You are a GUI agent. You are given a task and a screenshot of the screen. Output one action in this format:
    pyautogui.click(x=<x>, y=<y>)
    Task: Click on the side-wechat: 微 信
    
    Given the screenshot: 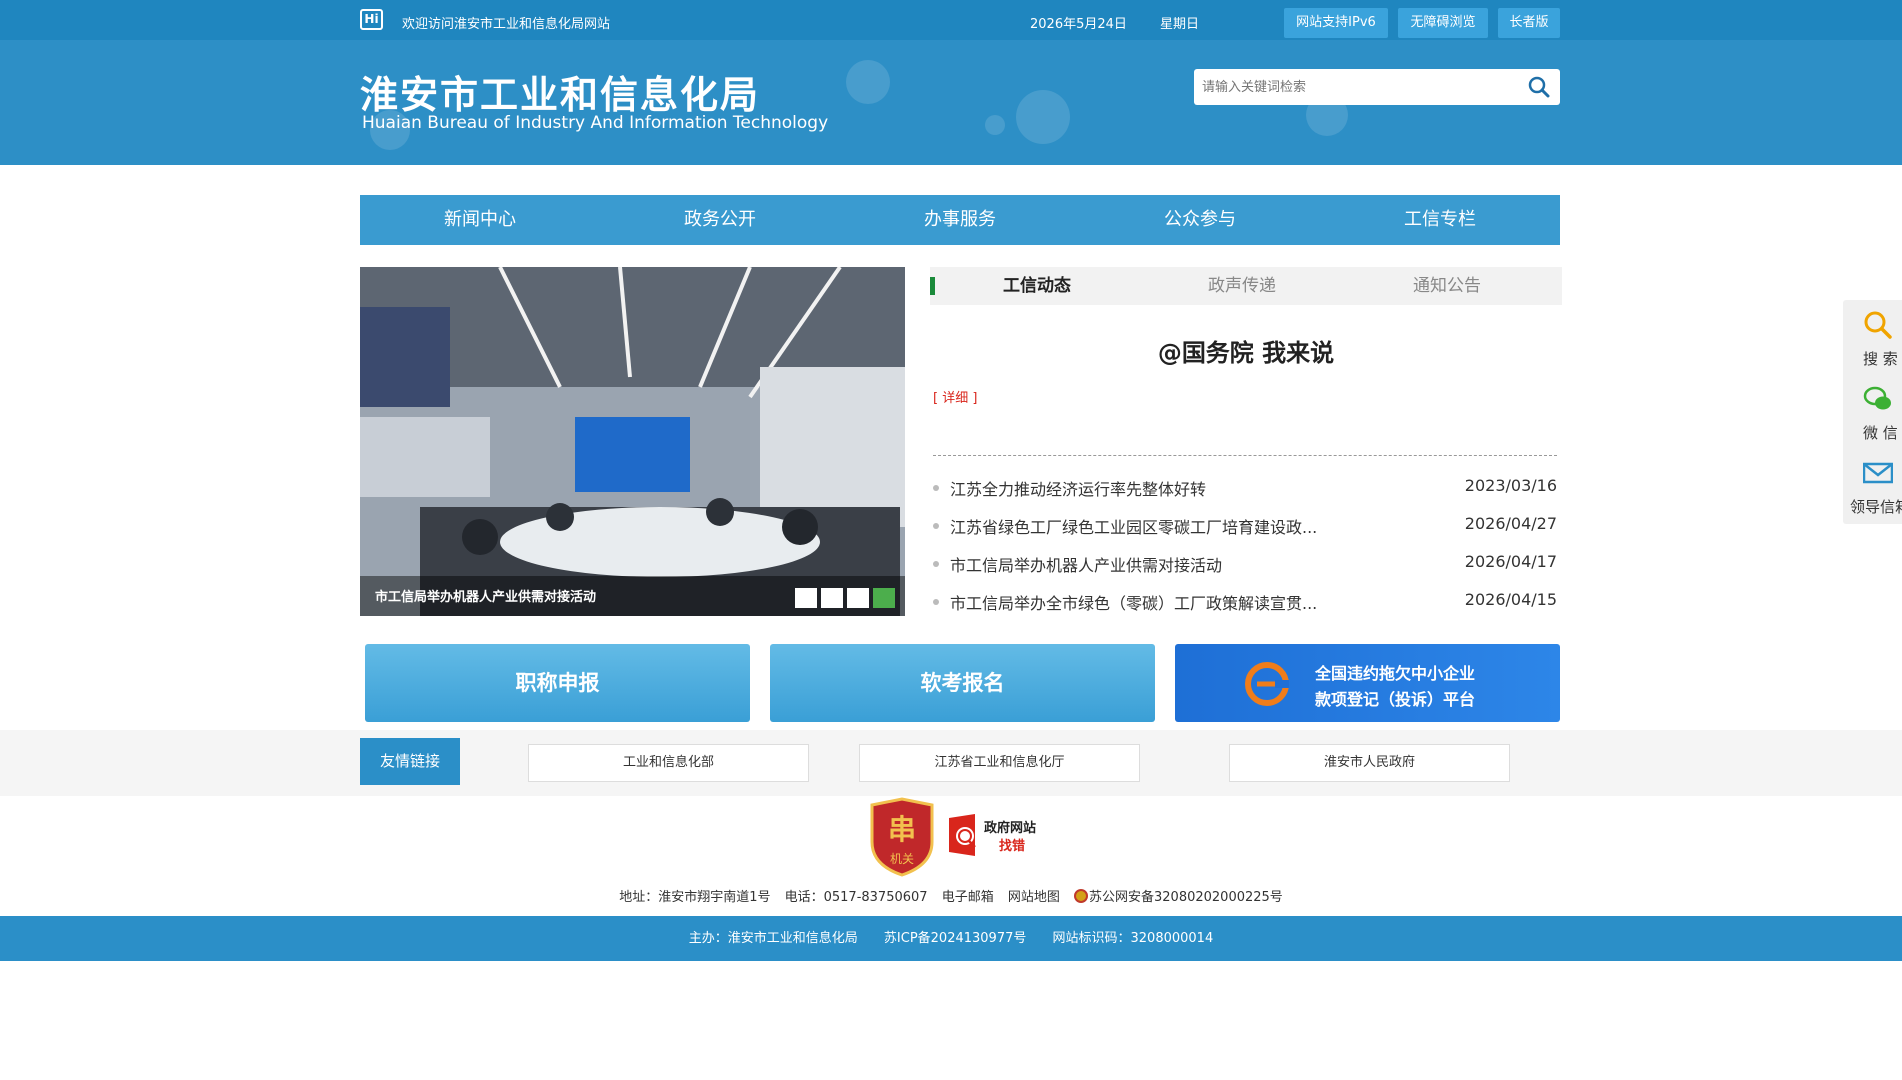 What is the action you would take?
    pyautogui.click(x=1872, y=411)
    